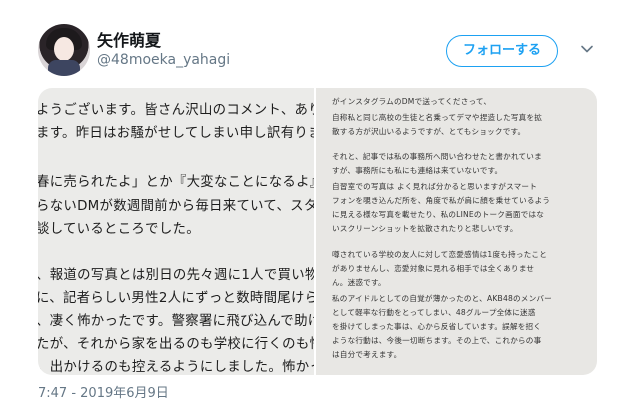 This screenshot has height=403, width=634. Describe the element at coordinates (437, 326) in the screenshot. I see `image-text-line: を掛けてしまった事は、心から反省しています。誤解を招く` at that location.